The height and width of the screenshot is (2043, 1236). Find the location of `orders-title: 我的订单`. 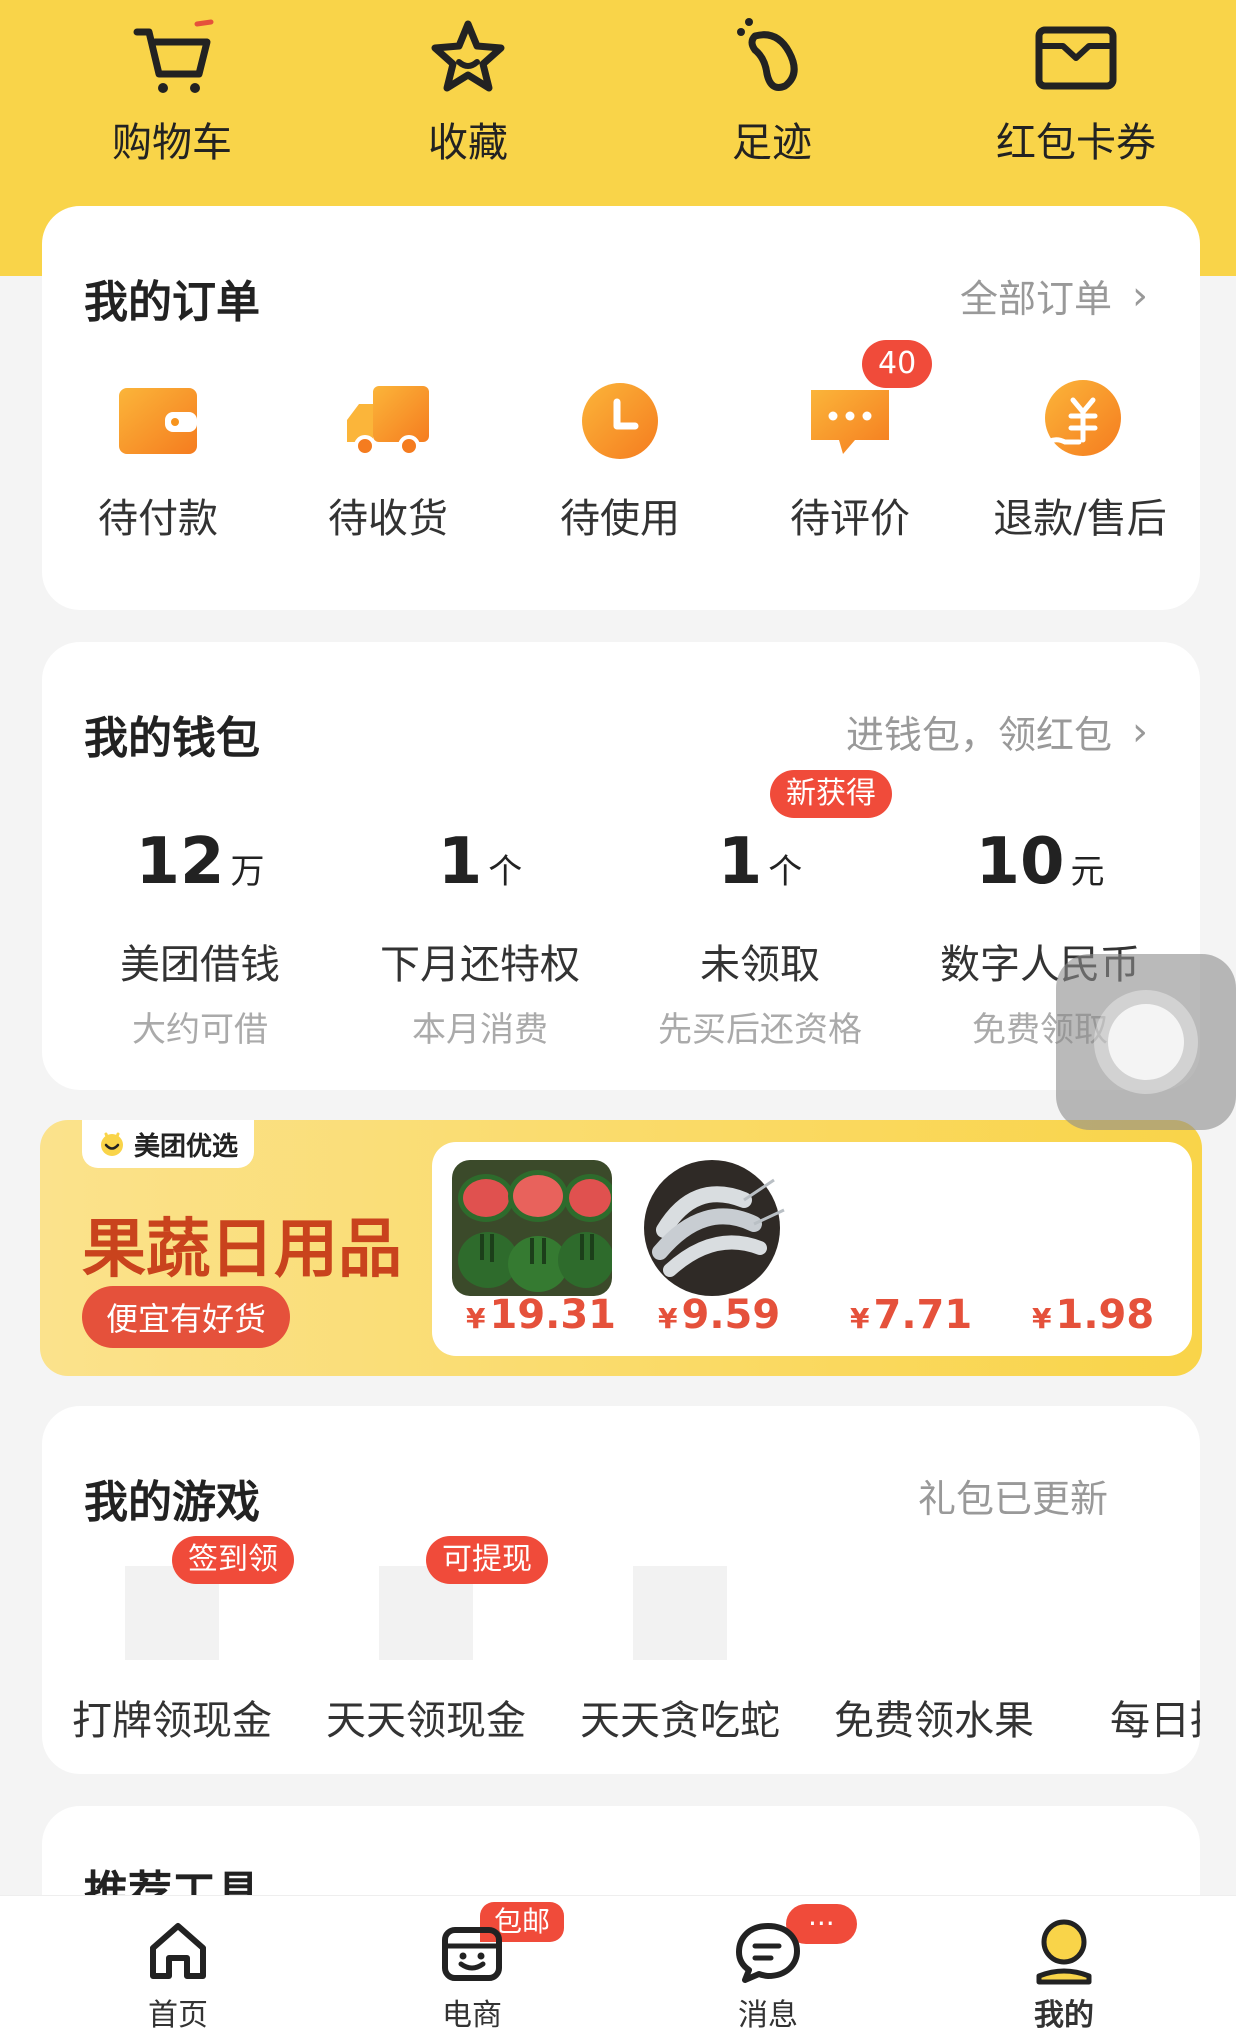

orders-title: 我的订单 is located at coordinates (172, 302).